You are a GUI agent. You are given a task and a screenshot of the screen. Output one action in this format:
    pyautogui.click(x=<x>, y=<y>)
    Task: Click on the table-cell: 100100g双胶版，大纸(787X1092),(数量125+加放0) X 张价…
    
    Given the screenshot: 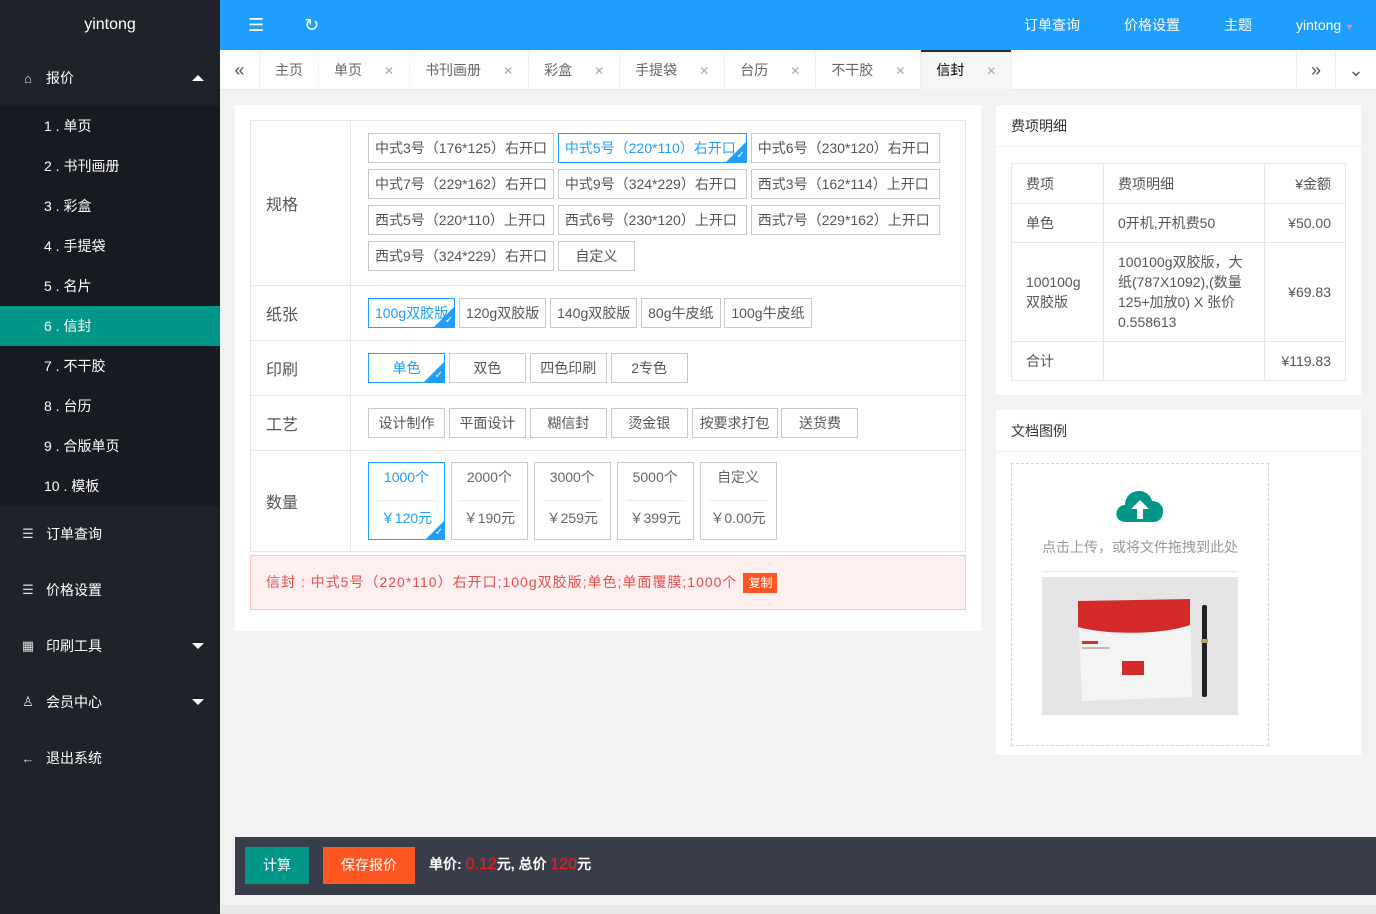 What is the action you would take?
    pyautogui.click(x=1184, y=292)
    